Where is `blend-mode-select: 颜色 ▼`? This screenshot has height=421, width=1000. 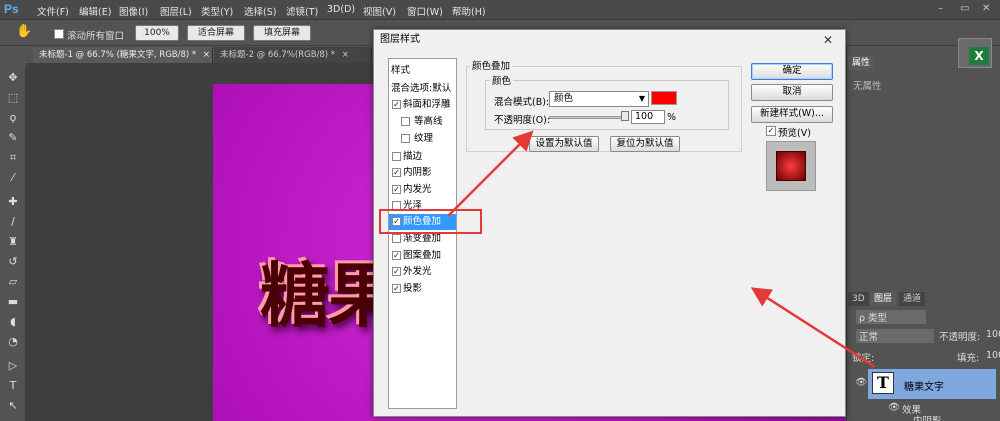
blend-mode-select: 颜色 ▼ is located at coordinates (599, 99).